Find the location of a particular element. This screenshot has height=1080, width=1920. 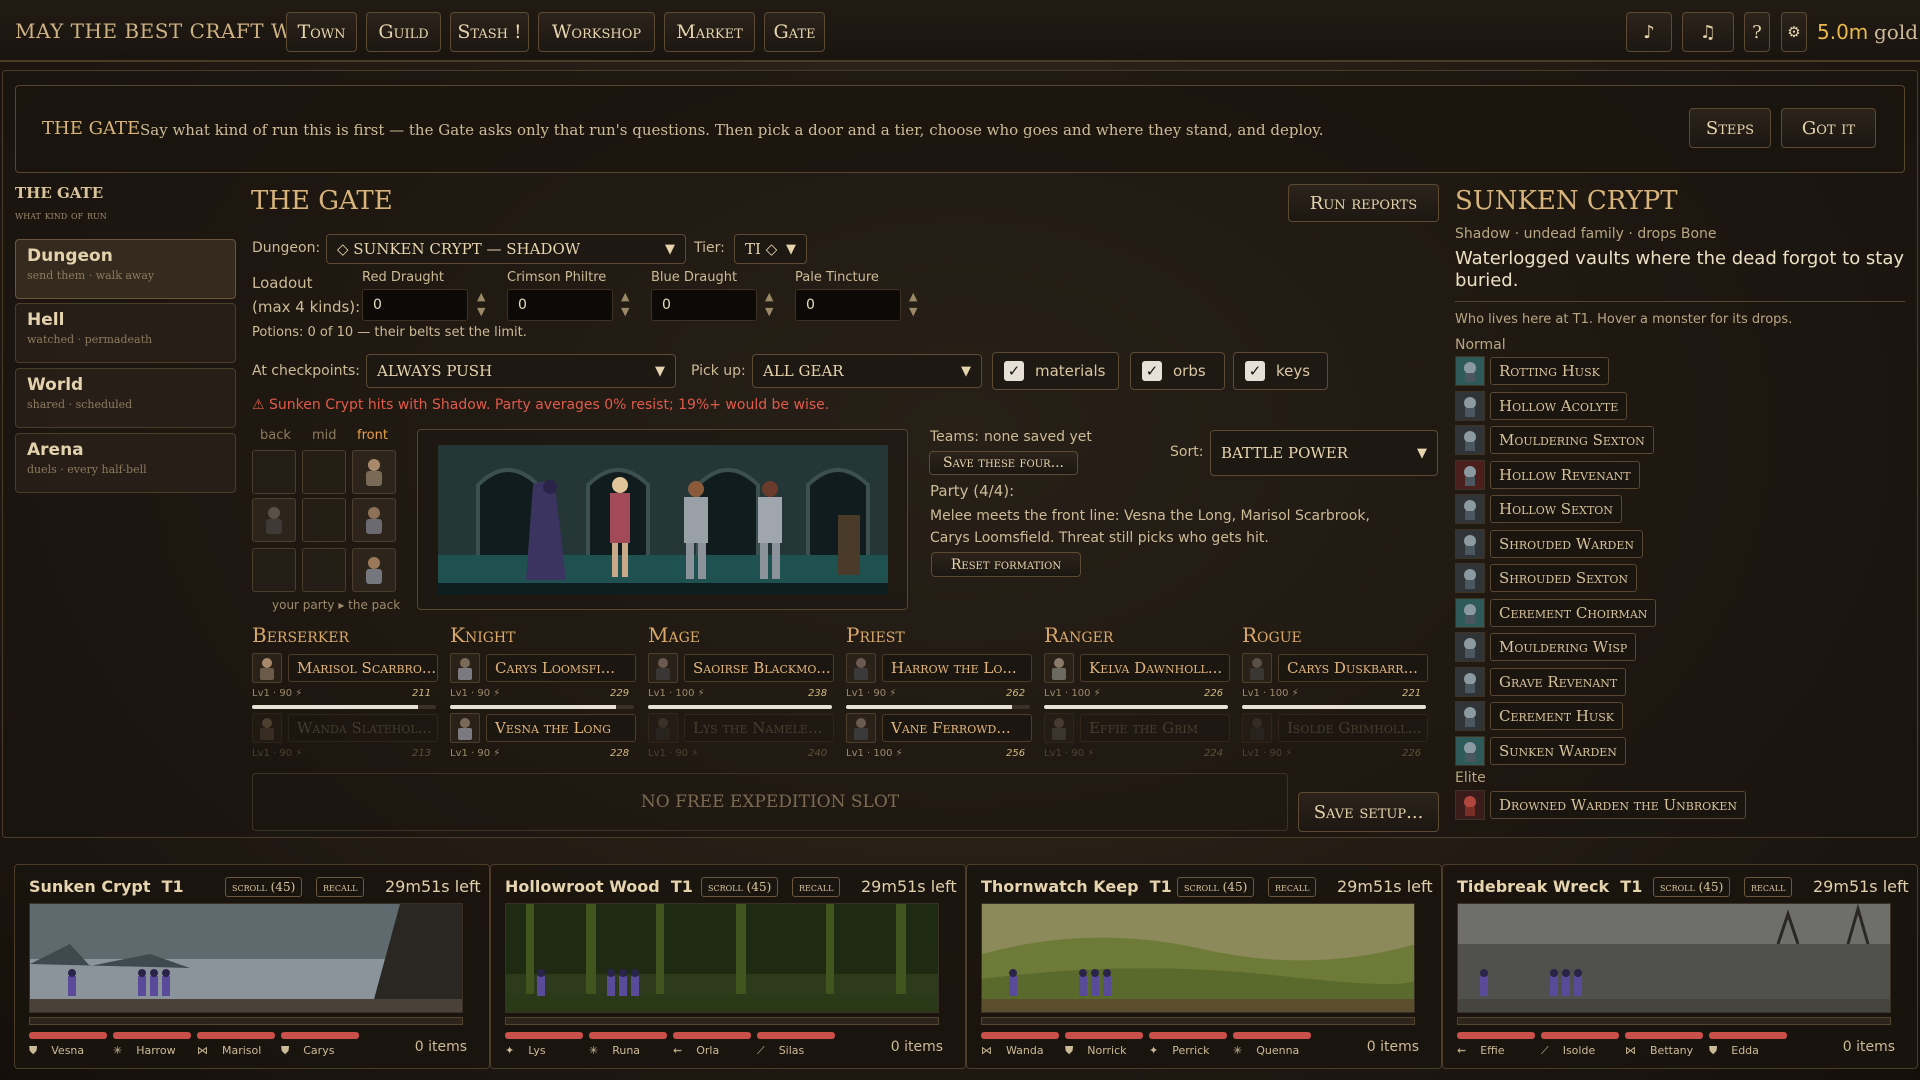

run-reports-button: Run reports is located at coordinates (1363, 203).